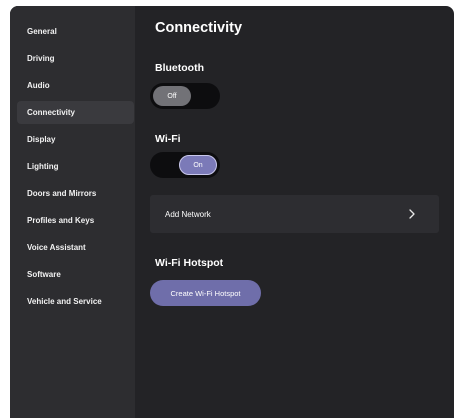  What do you see at coordinates (75, 301) in the screenshot?
I see `sidebar-item-vehicle-and-service: Vehicle and Service` at bounding box center [75, 301].